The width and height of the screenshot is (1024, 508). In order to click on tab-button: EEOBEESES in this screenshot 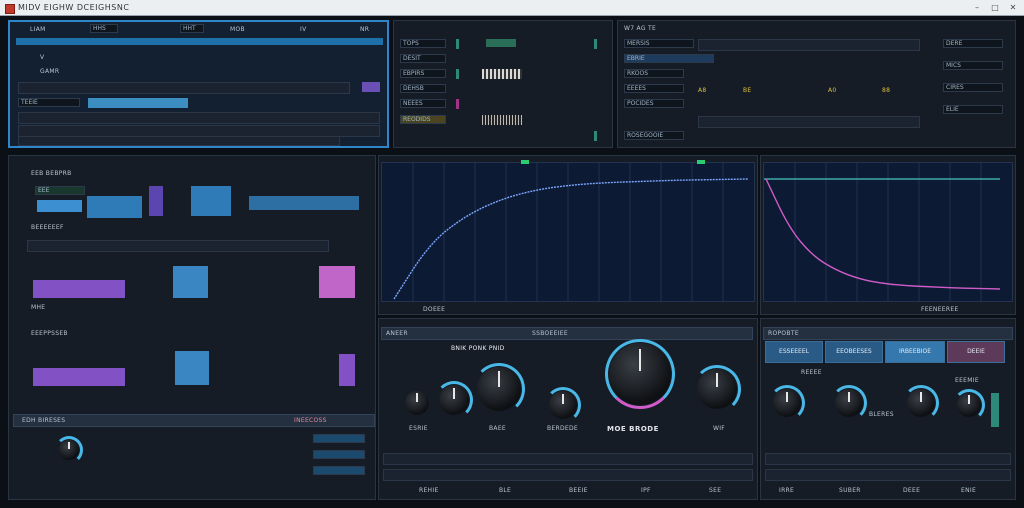, I will do `click(854, 352)`.